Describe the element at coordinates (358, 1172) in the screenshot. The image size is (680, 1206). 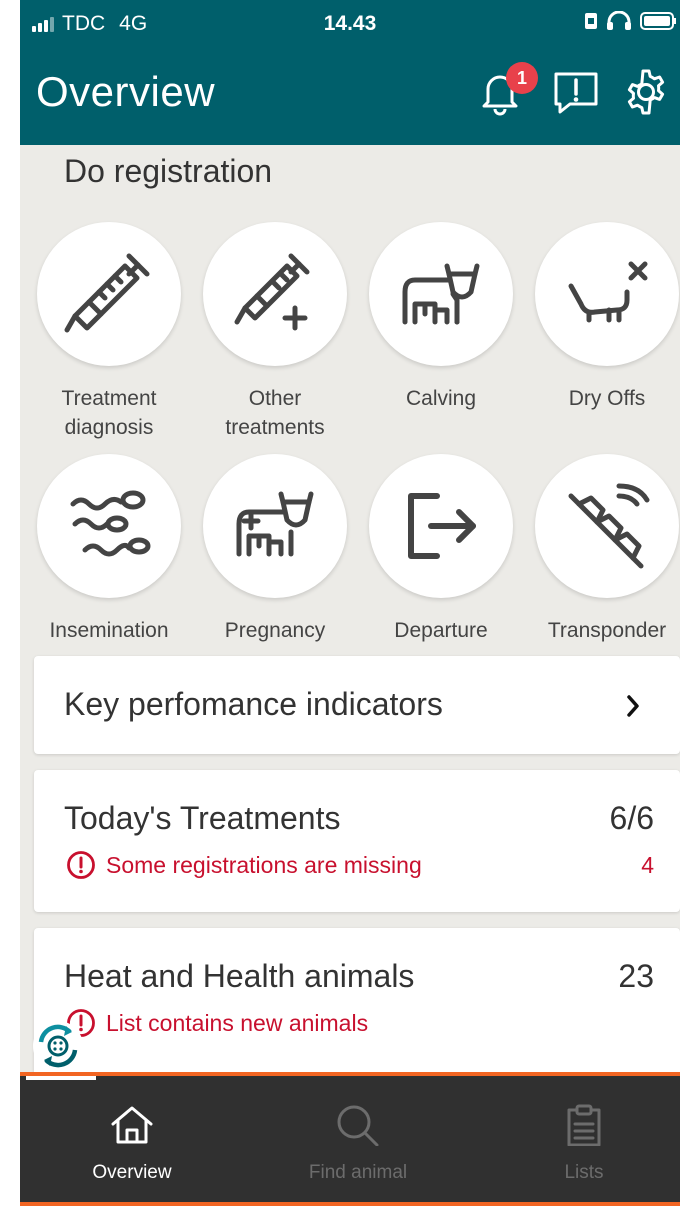
I see `tab-find-animal-label: Find animal` at that location.